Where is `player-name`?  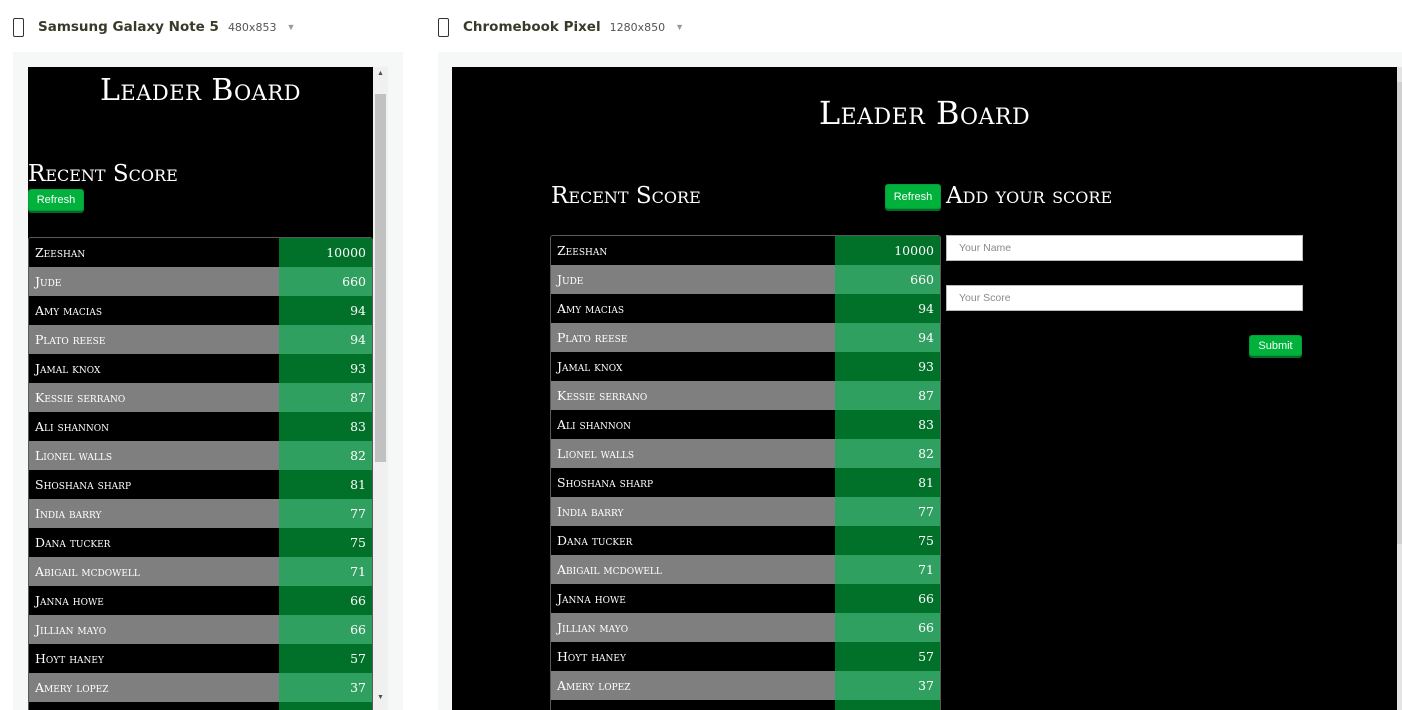 player-name is located at coordinates (154, 706).